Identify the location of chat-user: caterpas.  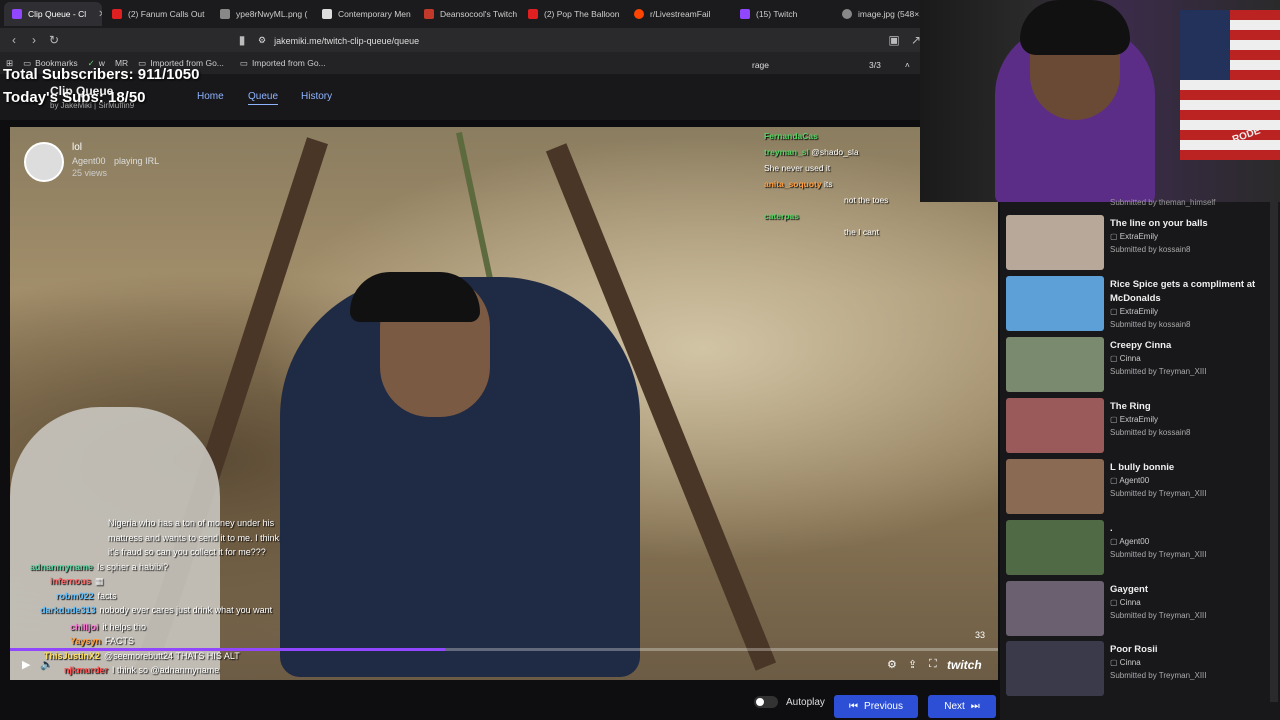
(781, 216).